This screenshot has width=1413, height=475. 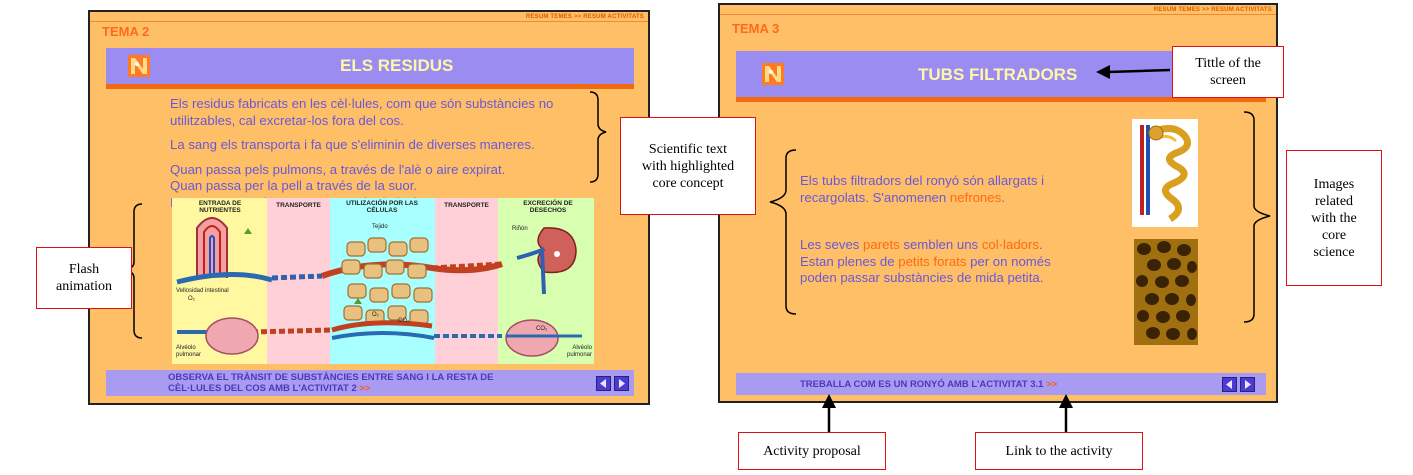 What do you see at coordinates (1059, 451) in the screenshot?
I see `callout-link-activity: Link to the activity` at bounding box center [1059, 451].